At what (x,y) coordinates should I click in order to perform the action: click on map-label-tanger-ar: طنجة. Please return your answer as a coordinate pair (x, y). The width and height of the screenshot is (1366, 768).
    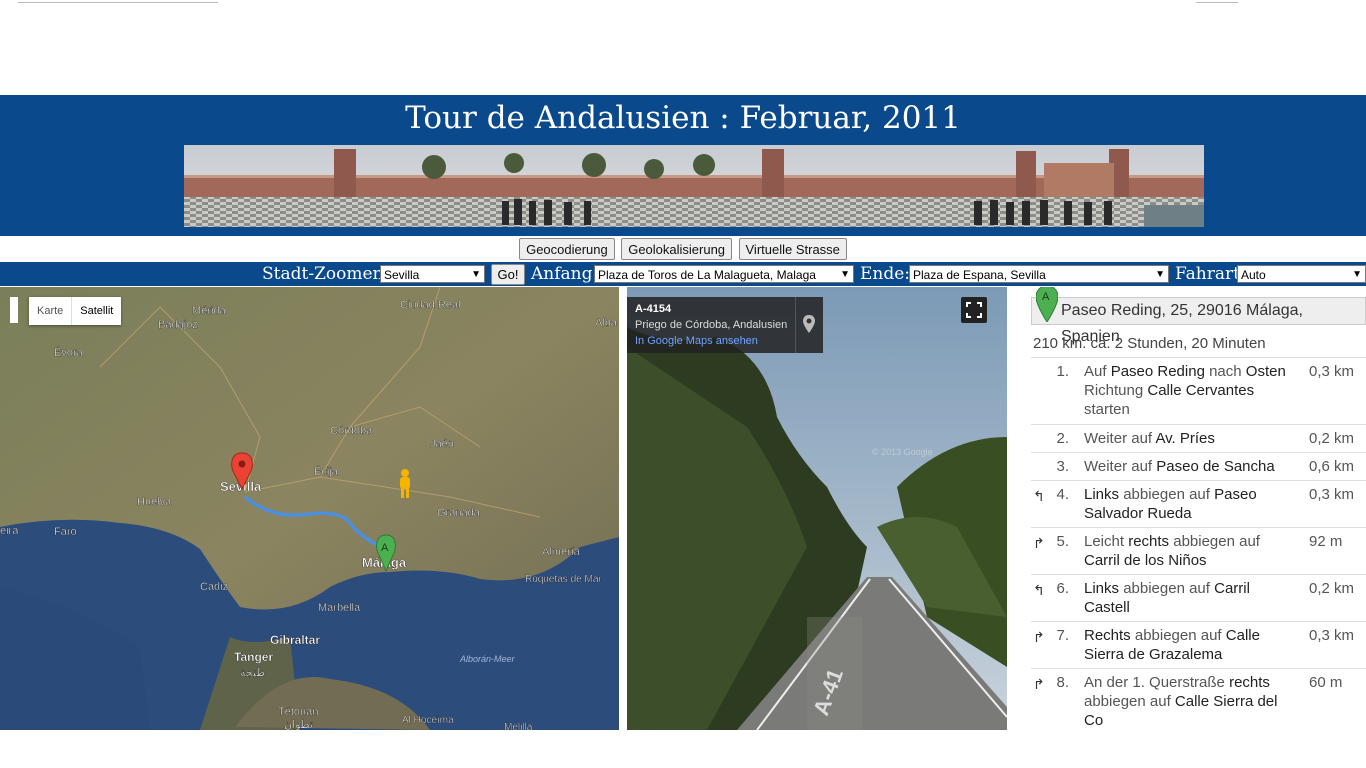
    Looking at the image, I should click on (252, 673).